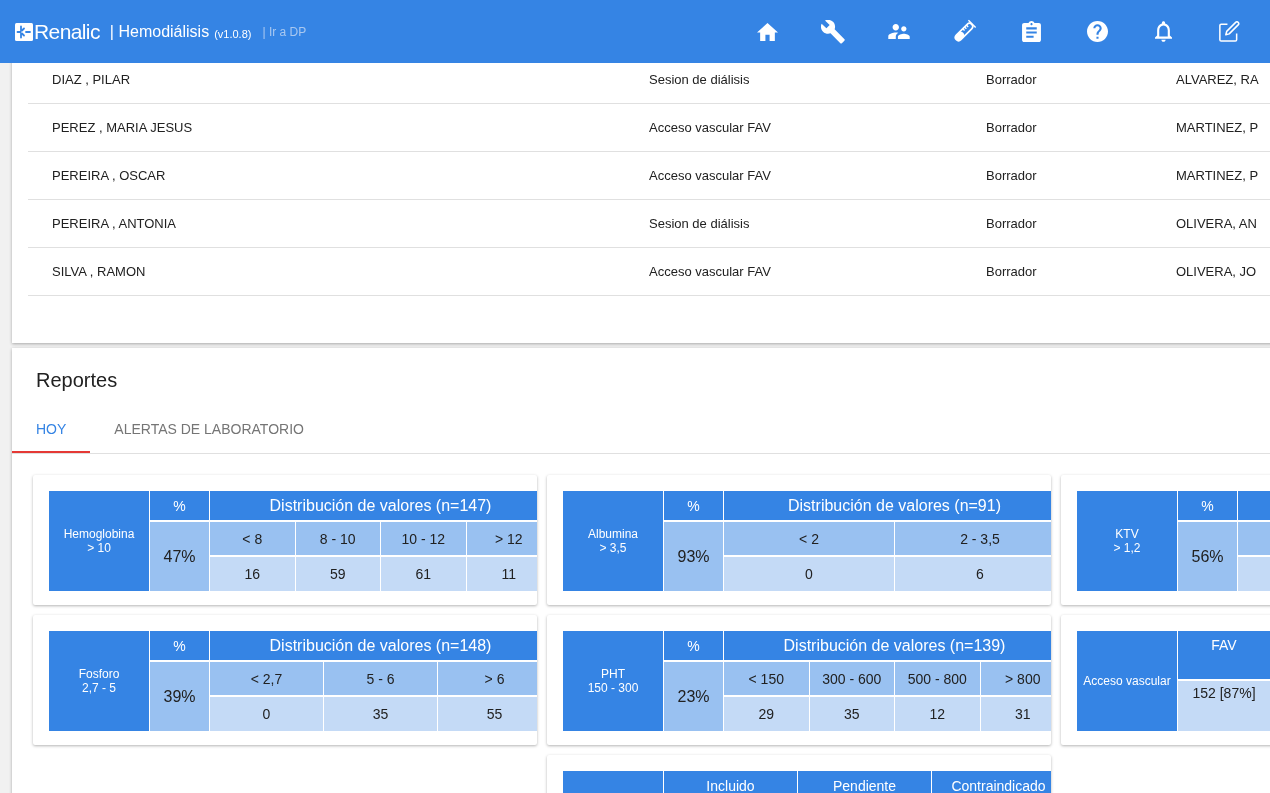 The image size is (1270, 793). Describe the element at coordinates (284, 31) in the screenshot. I see `dp-link: | Ir a DP` at that location.